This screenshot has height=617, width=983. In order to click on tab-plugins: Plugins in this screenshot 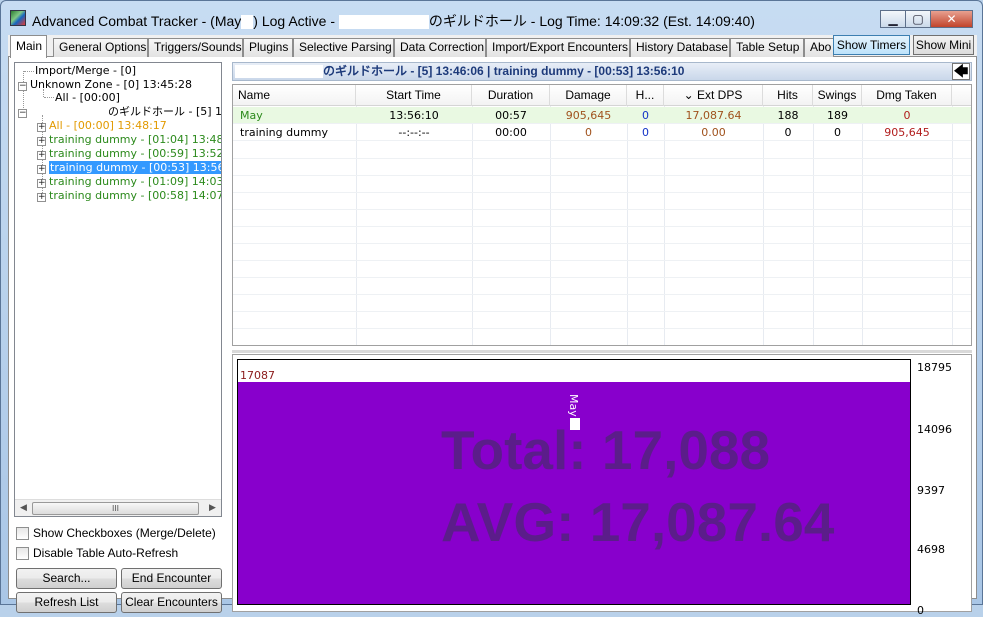, I will do `click(268, 47)`.